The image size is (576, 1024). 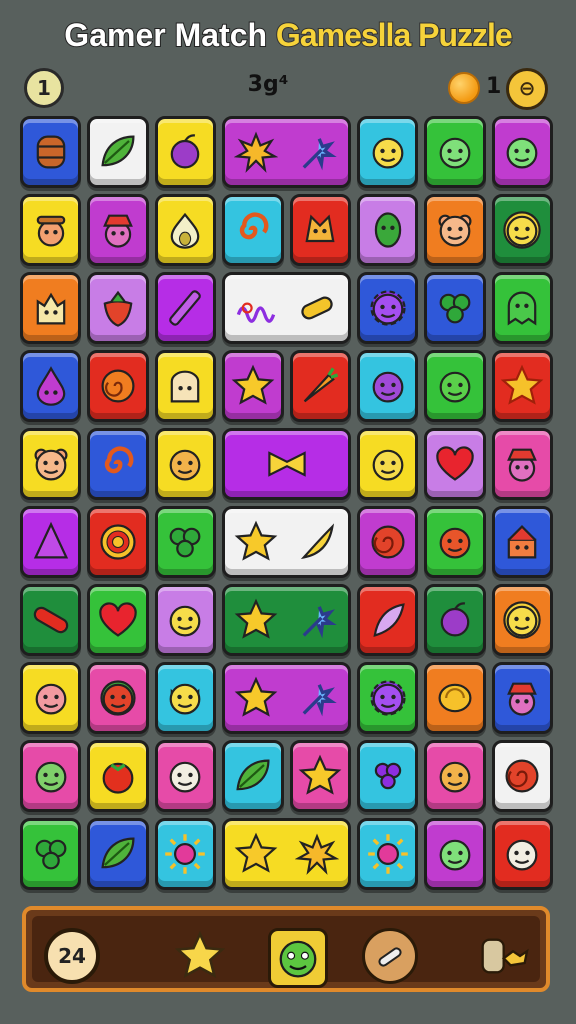 I want to click on pen-icon, so click(x=185, y=308).